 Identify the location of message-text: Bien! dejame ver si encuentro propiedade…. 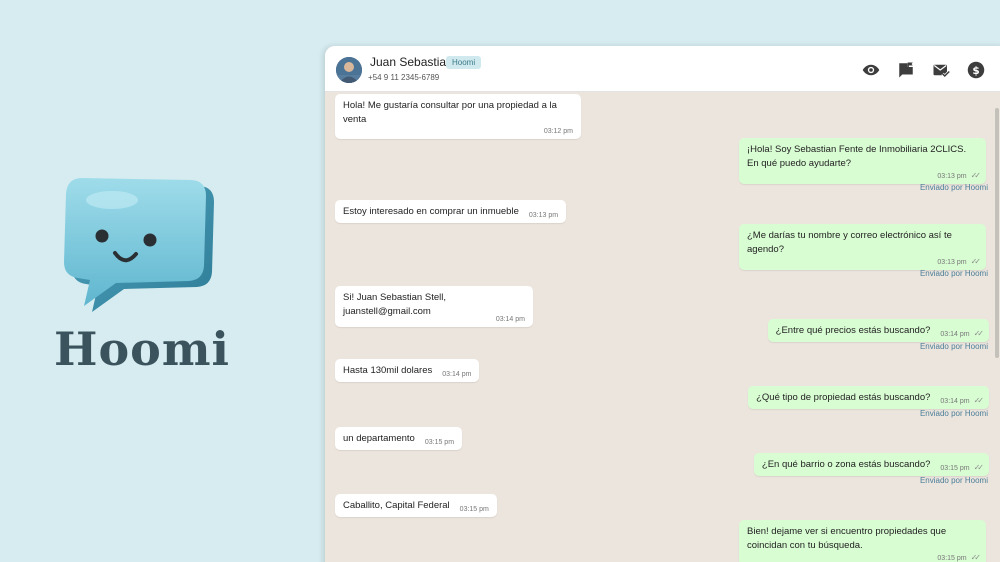
(847, 538).